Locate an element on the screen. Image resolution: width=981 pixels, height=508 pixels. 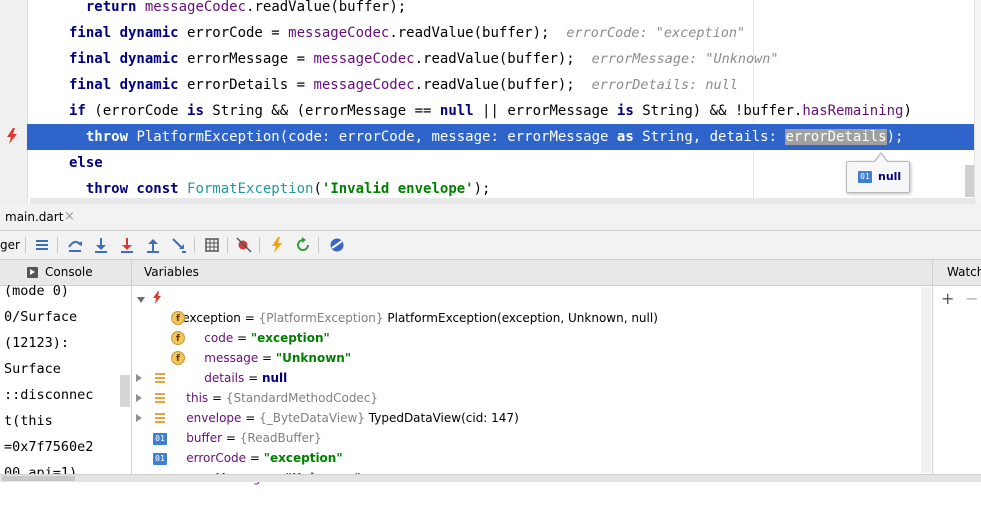
code-token: errorDetails = is located at coordinates (246, 85).